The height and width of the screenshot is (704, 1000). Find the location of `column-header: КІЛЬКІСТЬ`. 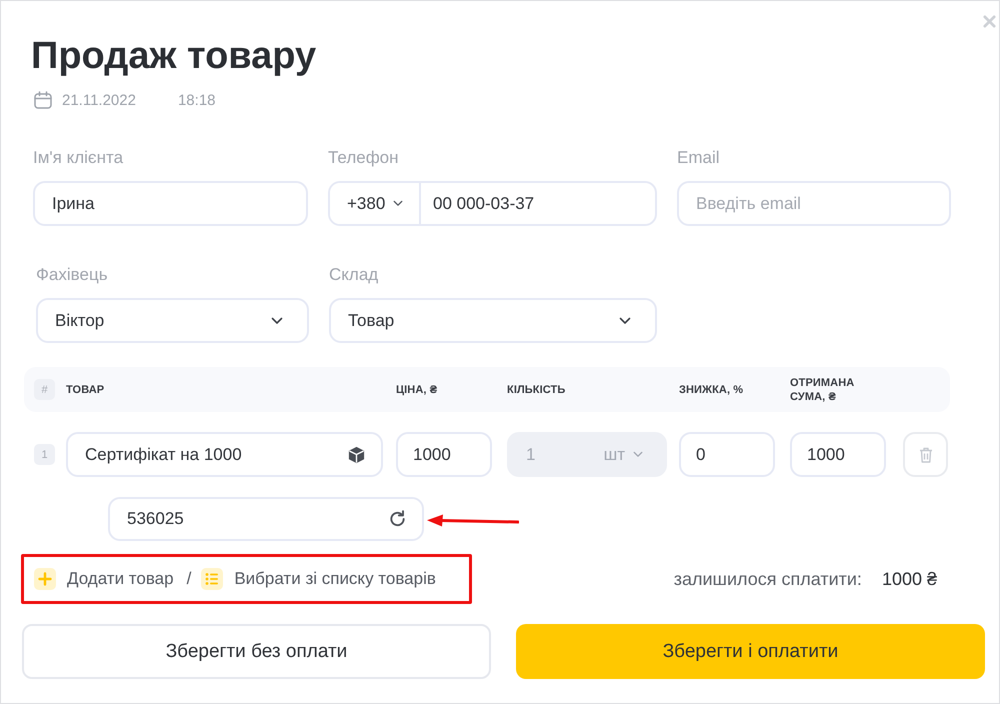

column-header: КІЛЬКІСТЬ is located at coordinates (536, 389).